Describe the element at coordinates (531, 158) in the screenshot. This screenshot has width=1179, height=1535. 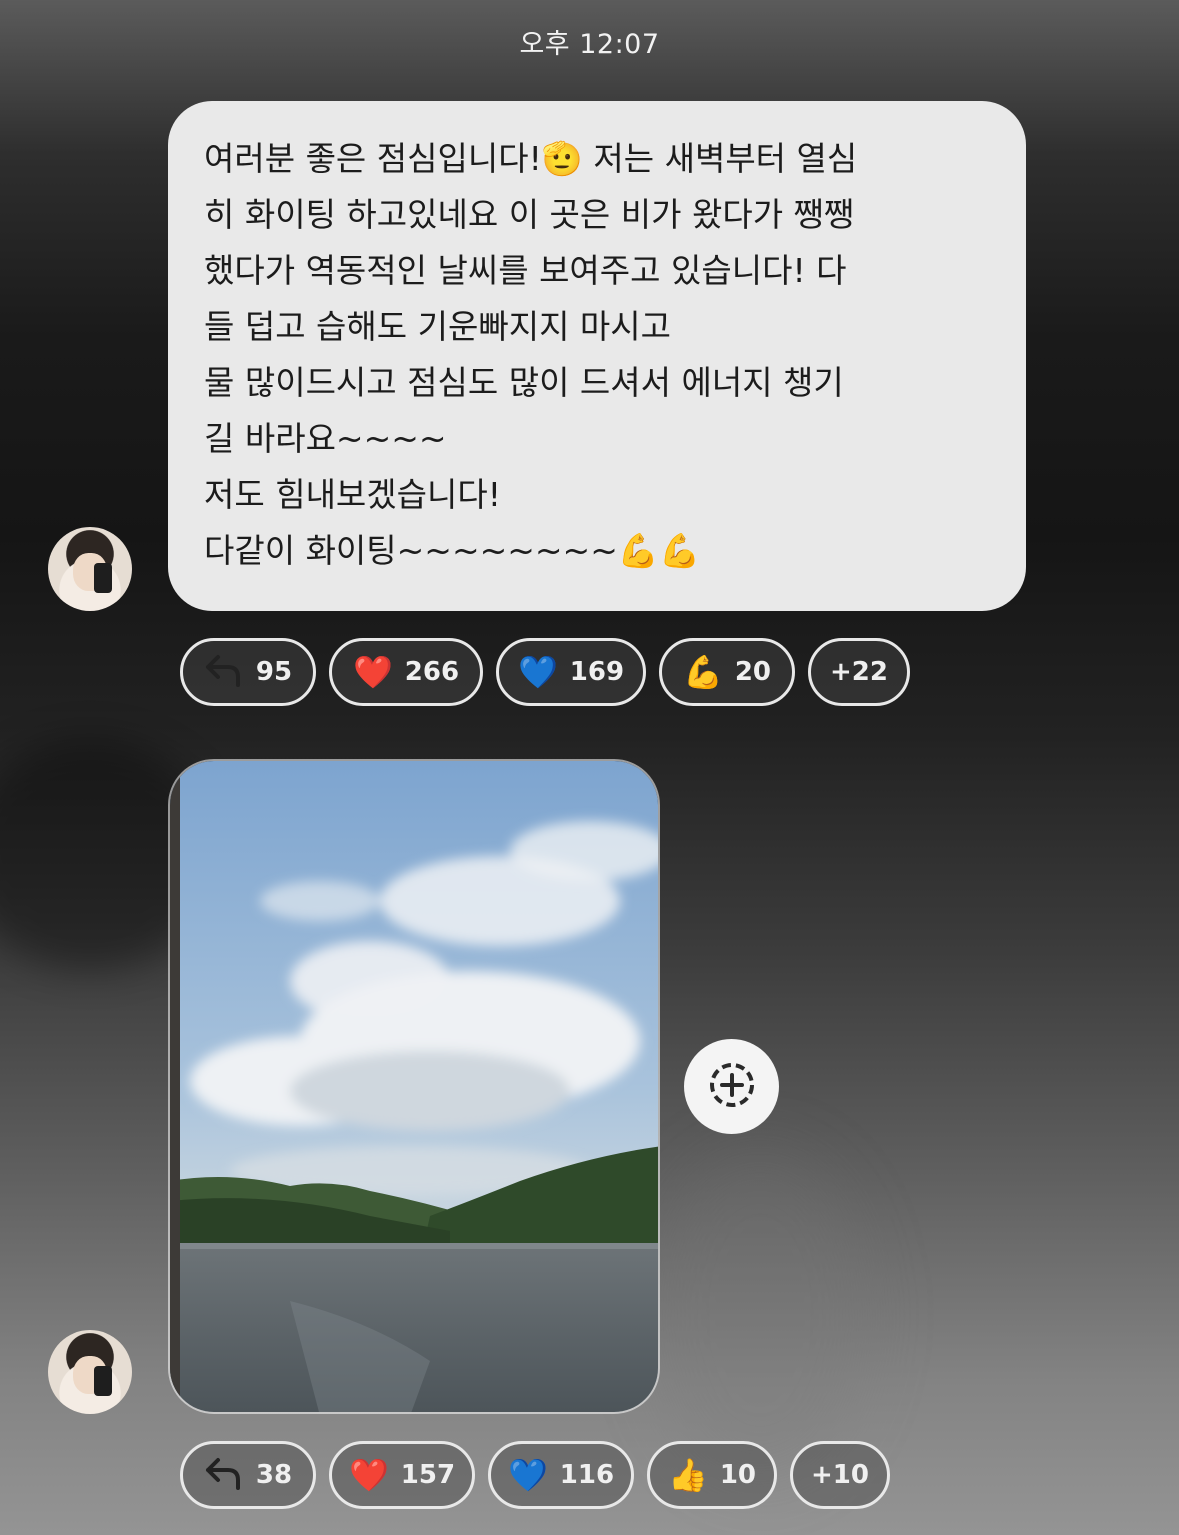
I see `message-line: 여러분 좋은 점심입니다!🫡 저는 새벽부터 열심` at that location.